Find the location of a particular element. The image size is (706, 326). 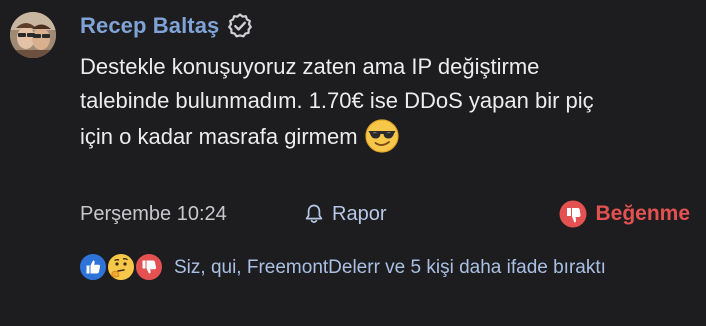

bell-icon is located at coordinates (314, 214).